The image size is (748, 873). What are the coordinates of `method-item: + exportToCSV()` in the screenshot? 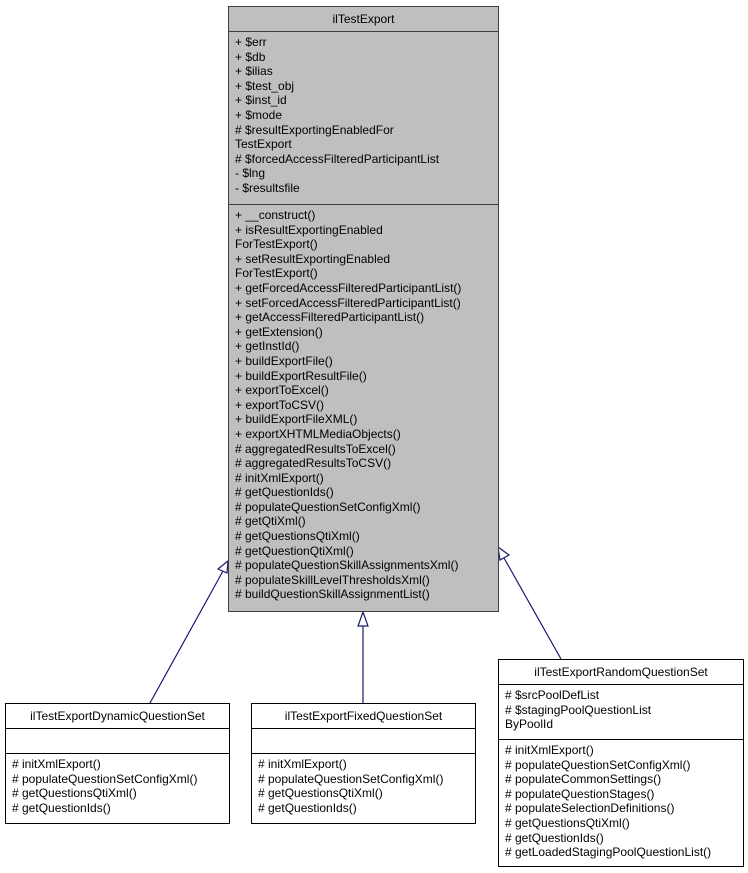 It's located at (280, 404).